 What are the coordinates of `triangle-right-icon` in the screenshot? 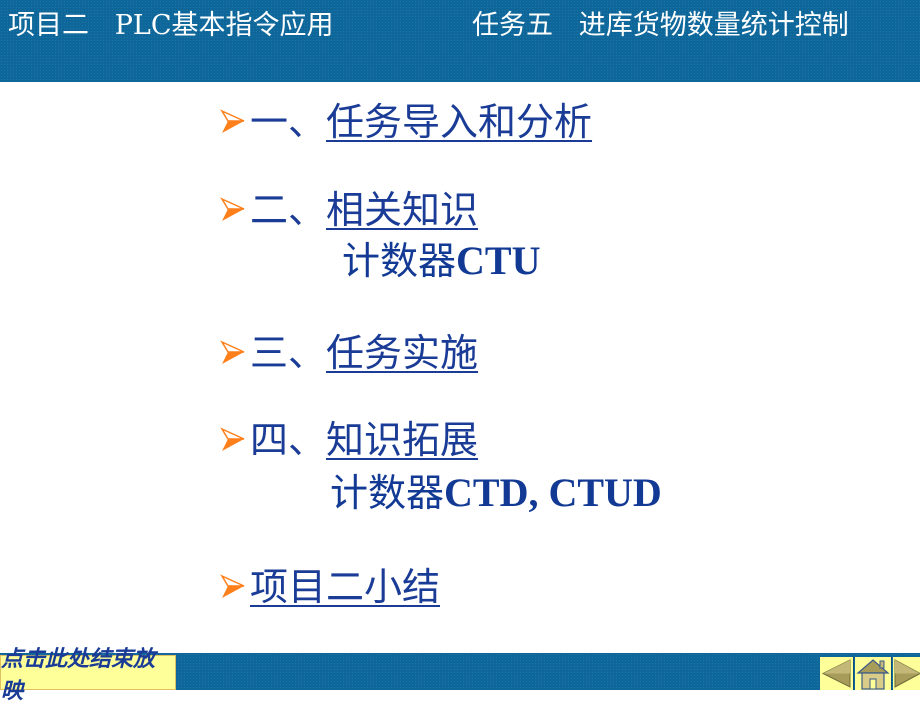 It's located at (907, 673).